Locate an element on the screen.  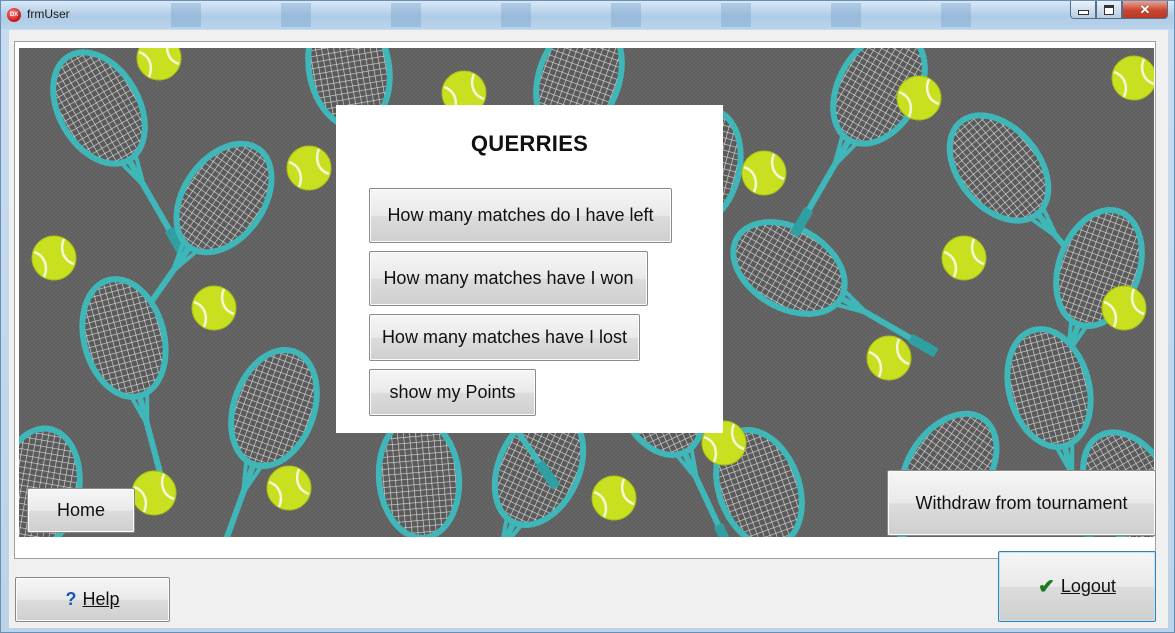
app-logo-icon: DX is located at coordinates (14, 15).